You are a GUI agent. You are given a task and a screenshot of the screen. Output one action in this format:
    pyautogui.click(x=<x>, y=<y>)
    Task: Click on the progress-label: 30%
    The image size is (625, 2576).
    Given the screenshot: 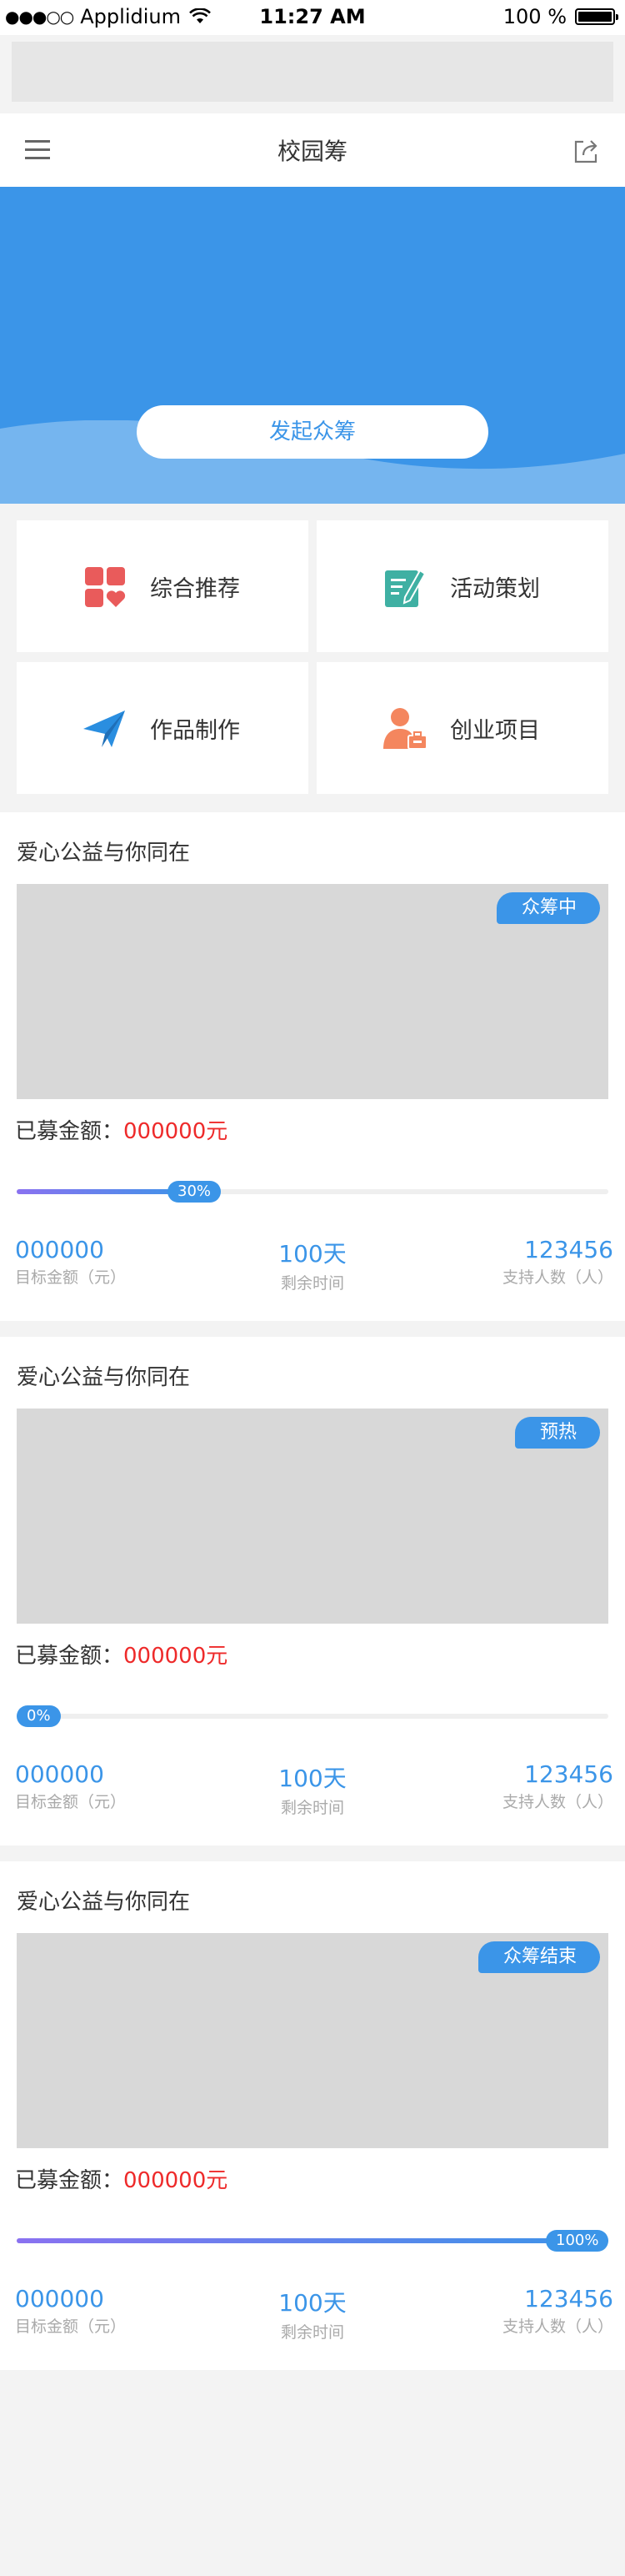 What is the action you would take?
    pyautogui.click(x=195, y=1192)
    